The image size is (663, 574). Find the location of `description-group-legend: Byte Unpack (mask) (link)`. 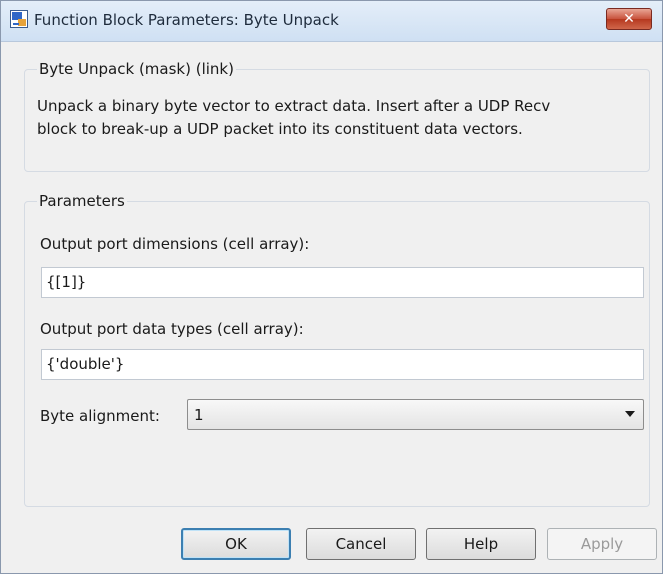

description-group-legend: Byte Unpack (mask) (link) is located at coordinates (136, 69).